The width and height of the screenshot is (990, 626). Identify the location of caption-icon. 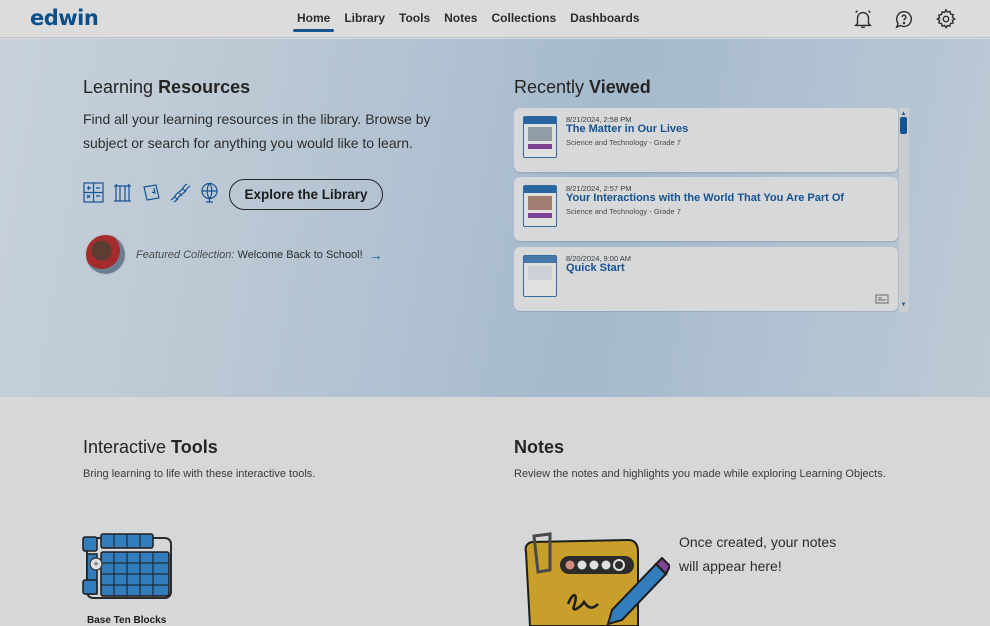
(882, 299).